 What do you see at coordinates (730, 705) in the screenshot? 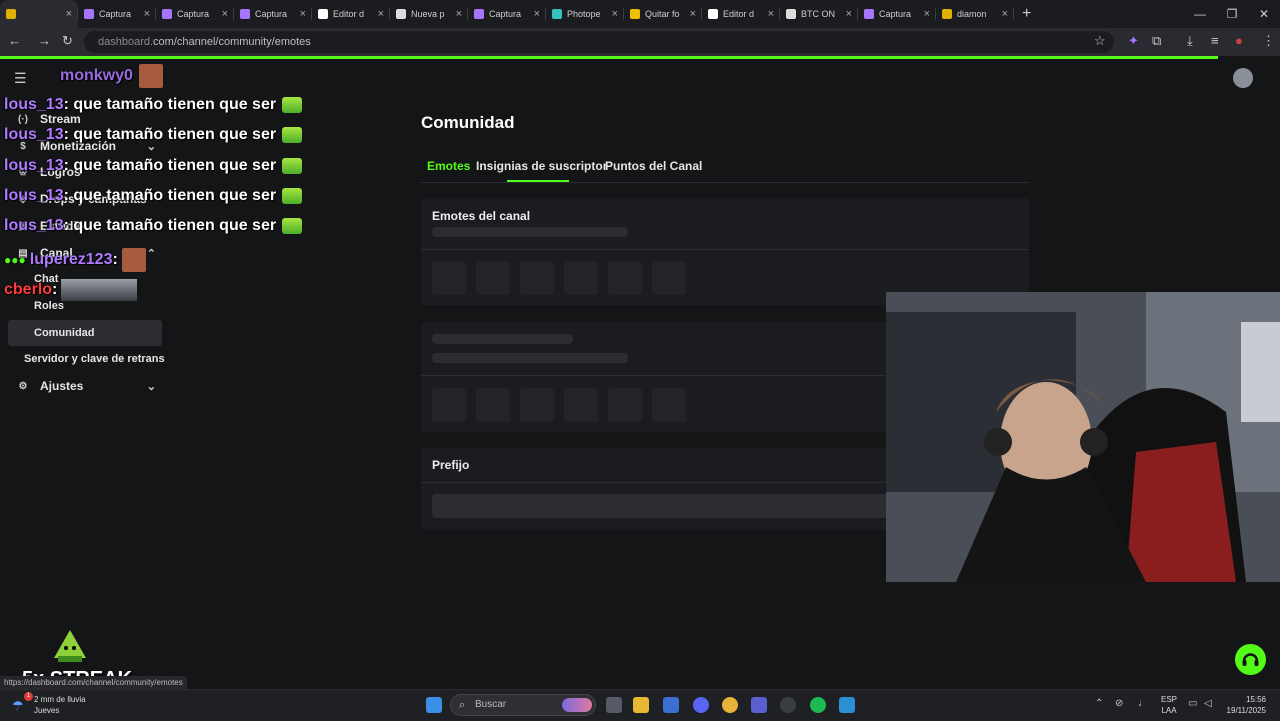
I see `chrome-icon` at bounding box center [730, 705].